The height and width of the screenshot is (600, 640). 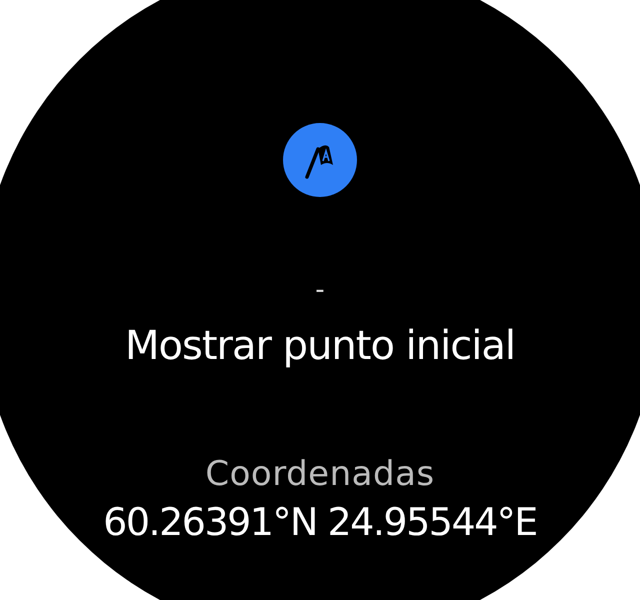 What do you see at coordinates (320, 290) in the screenshot?
I see `value-text: -` at bounding box center [320, 290].